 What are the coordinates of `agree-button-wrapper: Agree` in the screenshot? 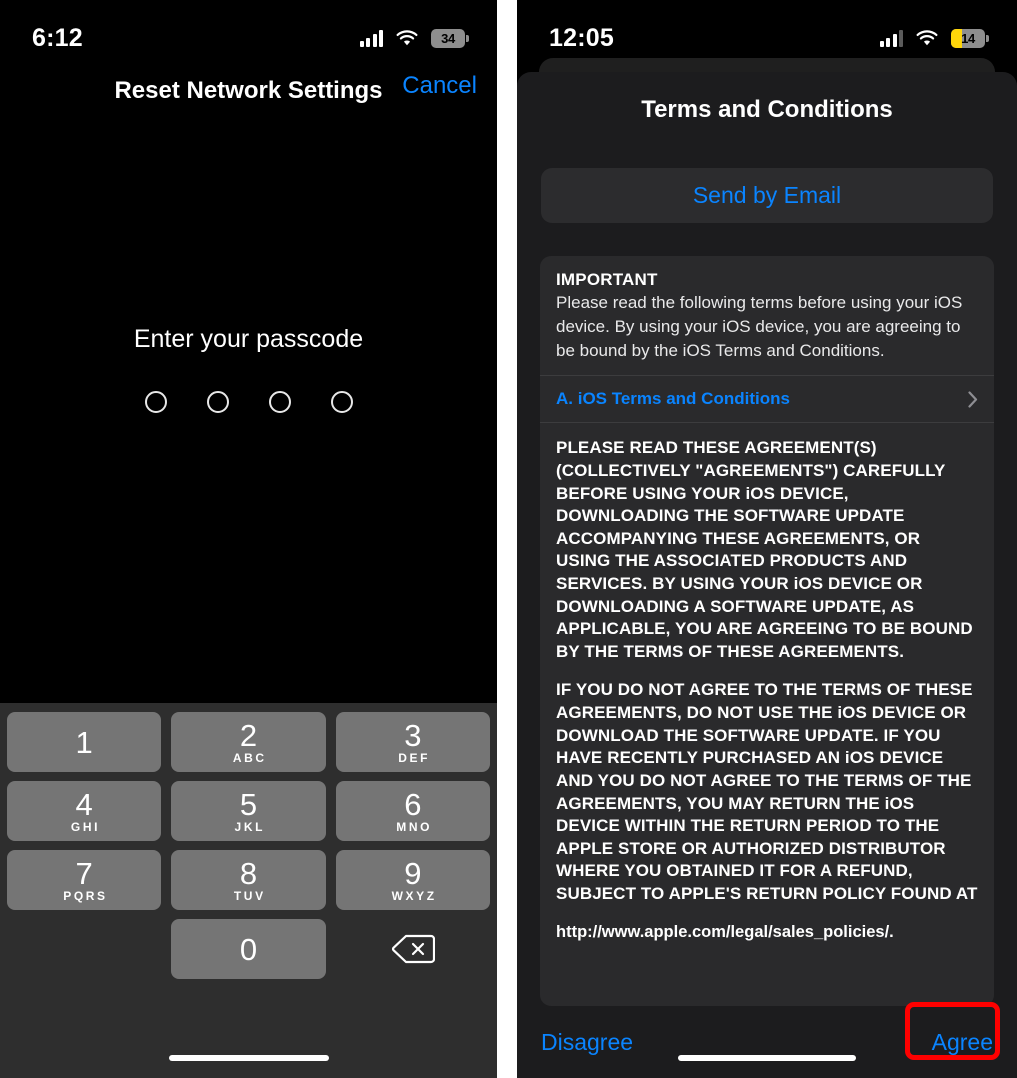 It's located at (952, 1030).